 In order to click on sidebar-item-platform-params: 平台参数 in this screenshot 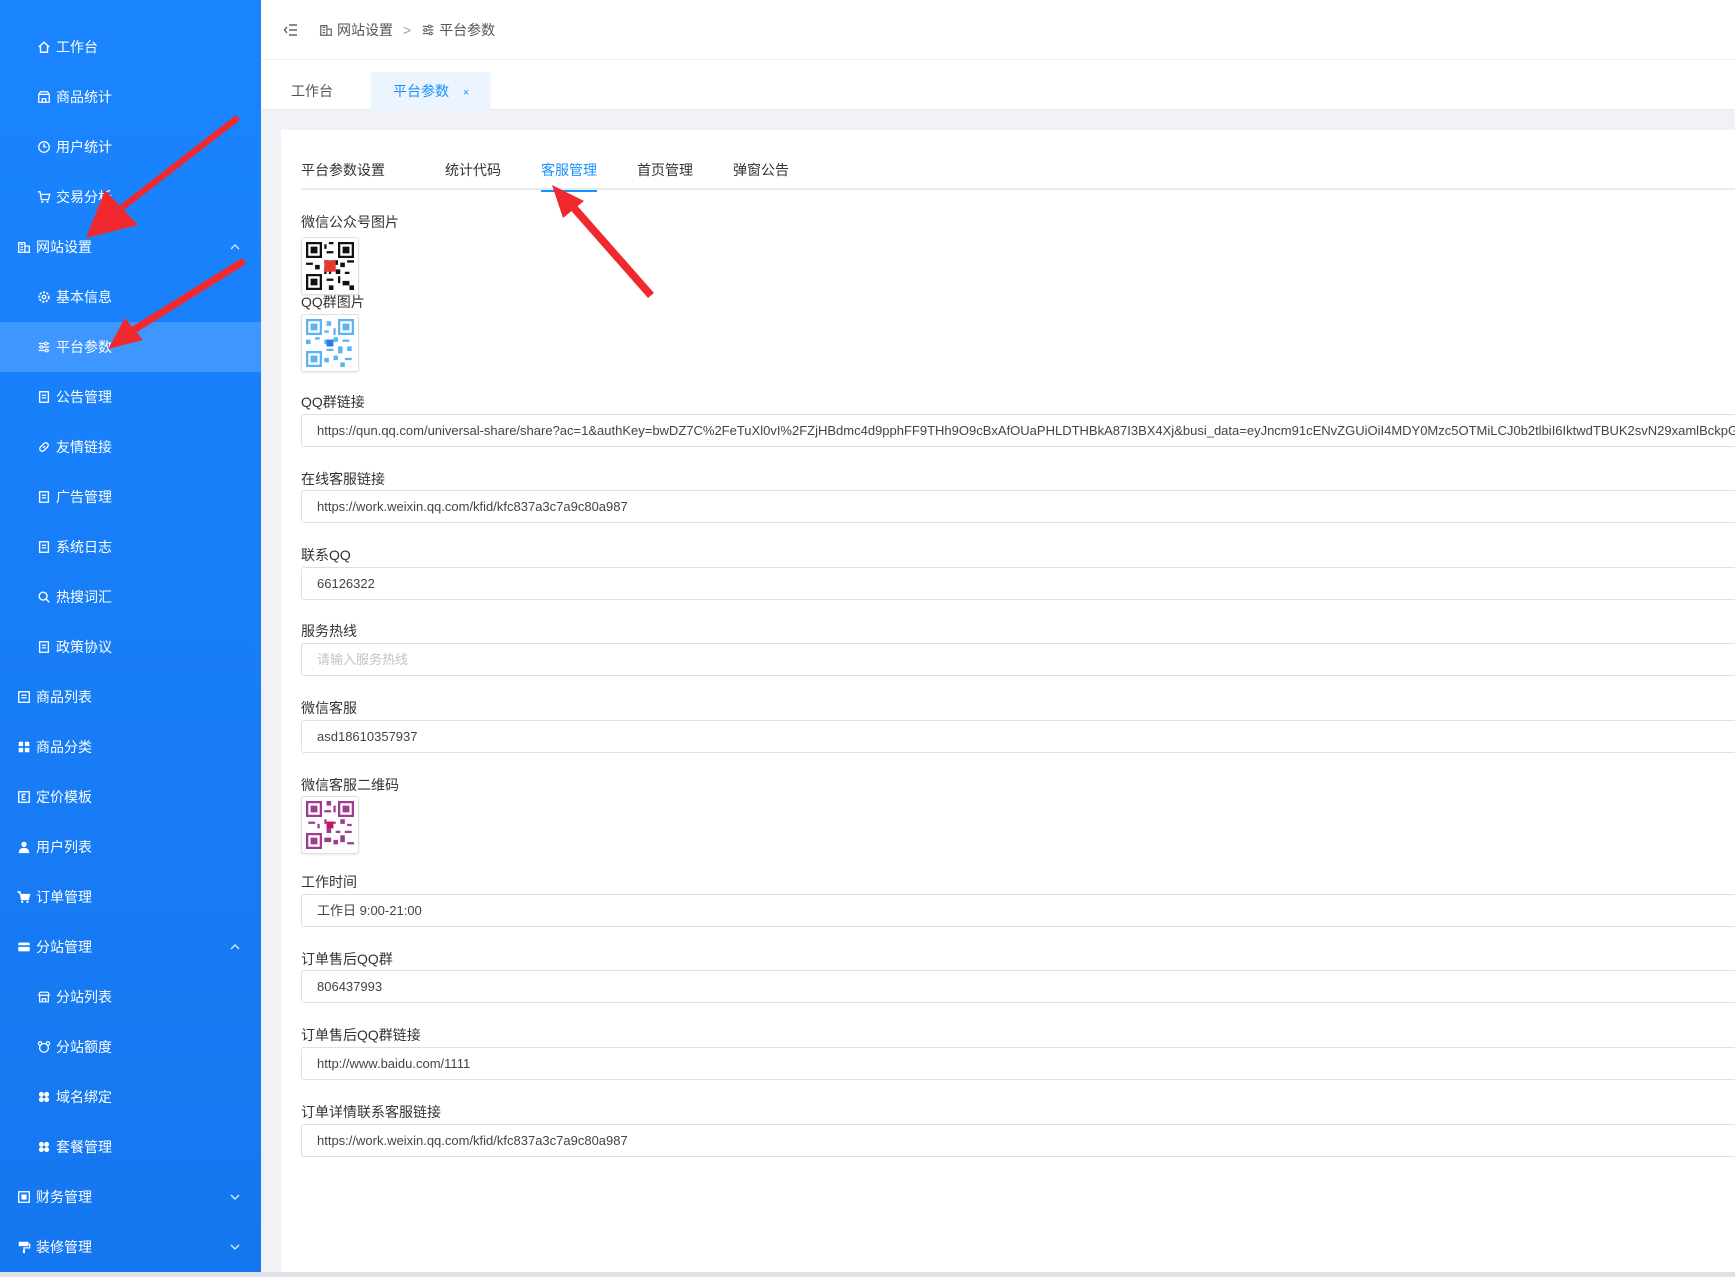, I will do `click(130, 347)`.